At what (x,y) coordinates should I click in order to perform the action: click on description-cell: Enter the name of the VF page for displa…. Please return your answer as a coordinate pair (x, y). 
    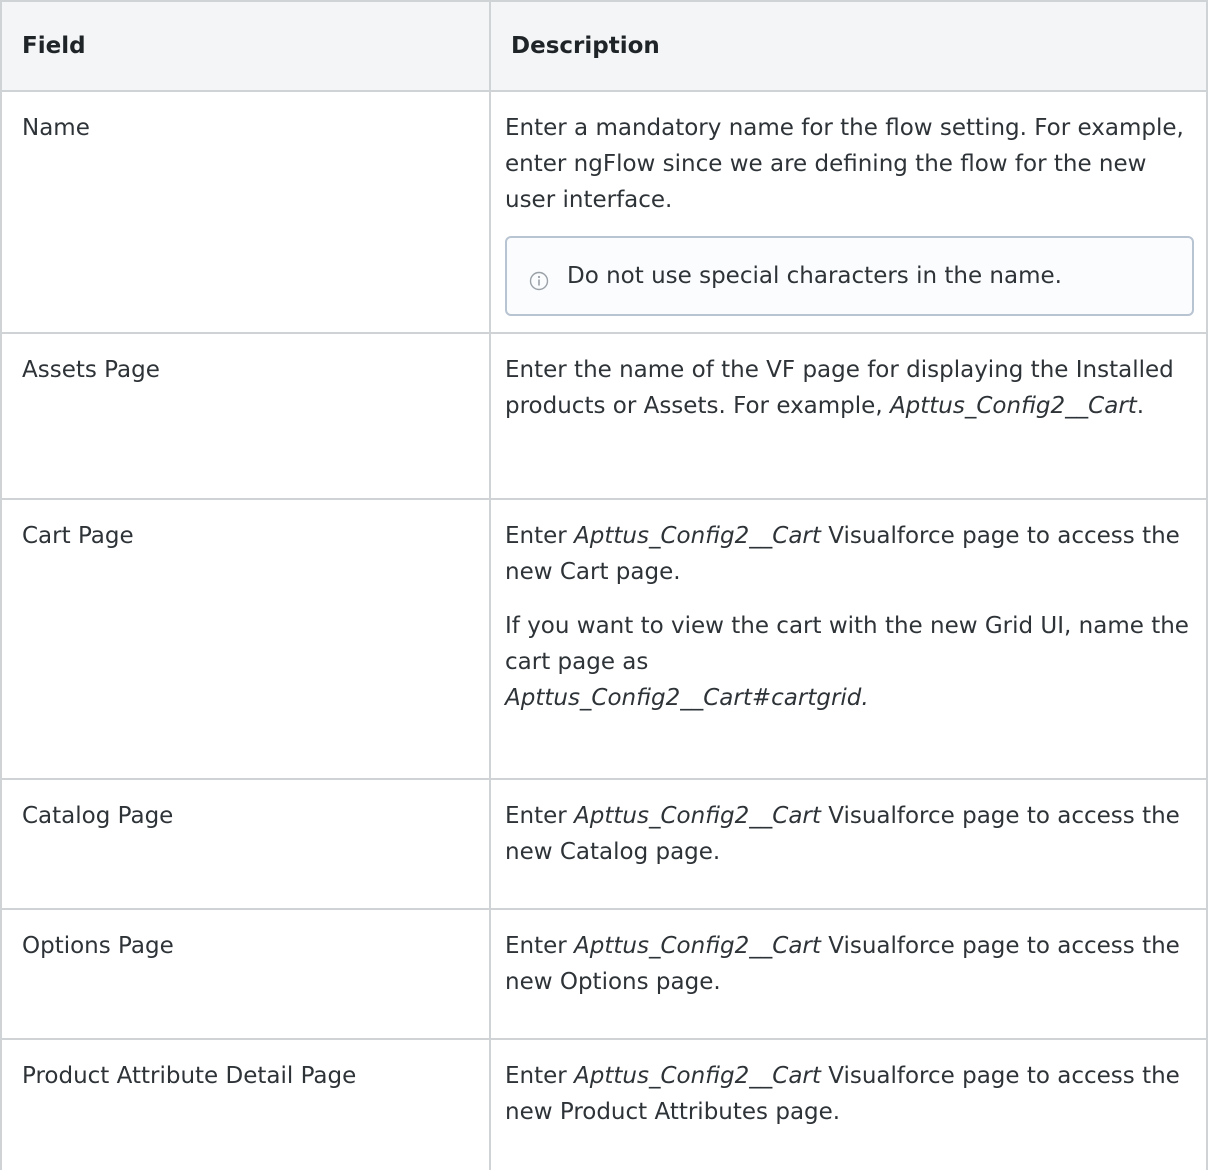
    Looking at the image, I should click on (848, 416).